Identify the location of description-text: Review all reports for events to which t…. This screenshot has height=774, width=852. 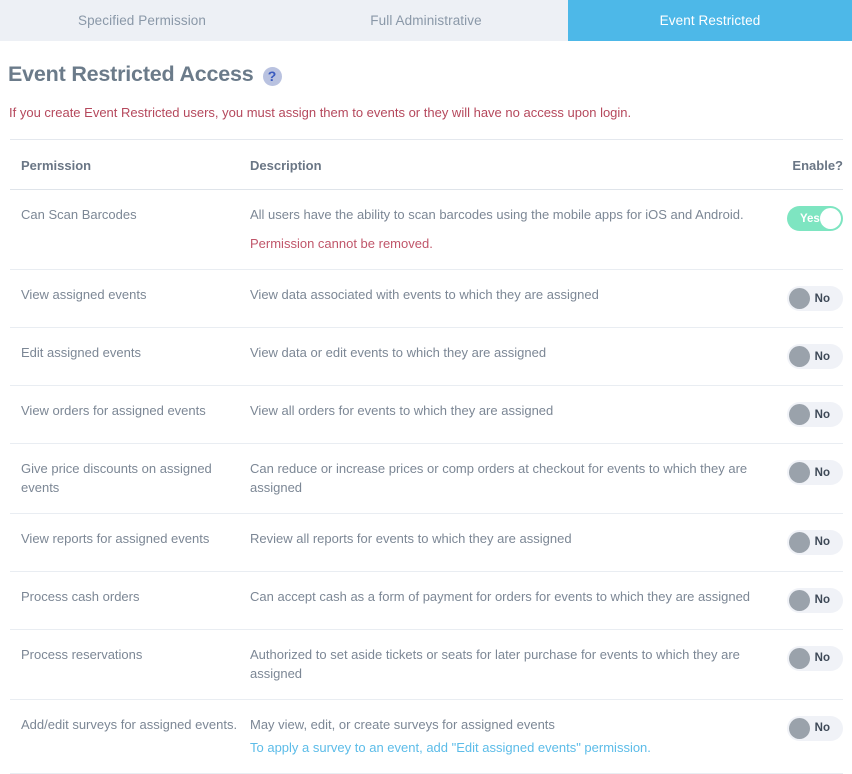
(411, 539).